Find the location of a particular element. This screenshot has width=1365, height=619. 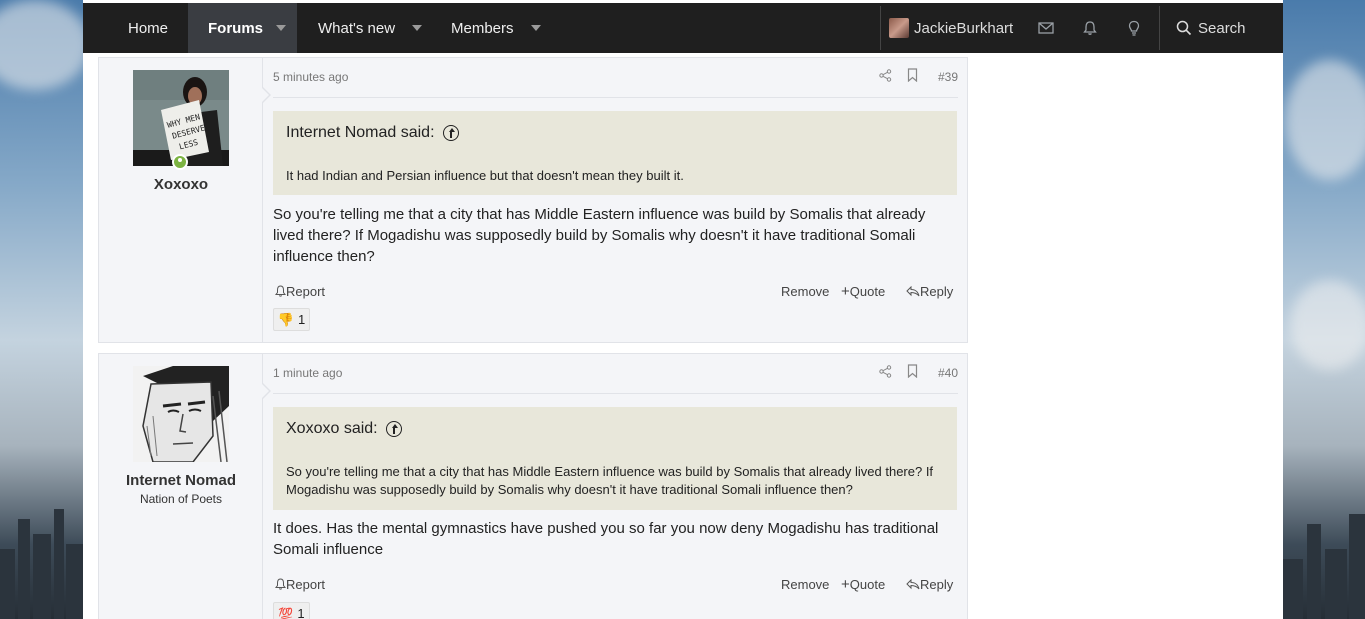

alerts-button is located at coordinates (1090, 28).